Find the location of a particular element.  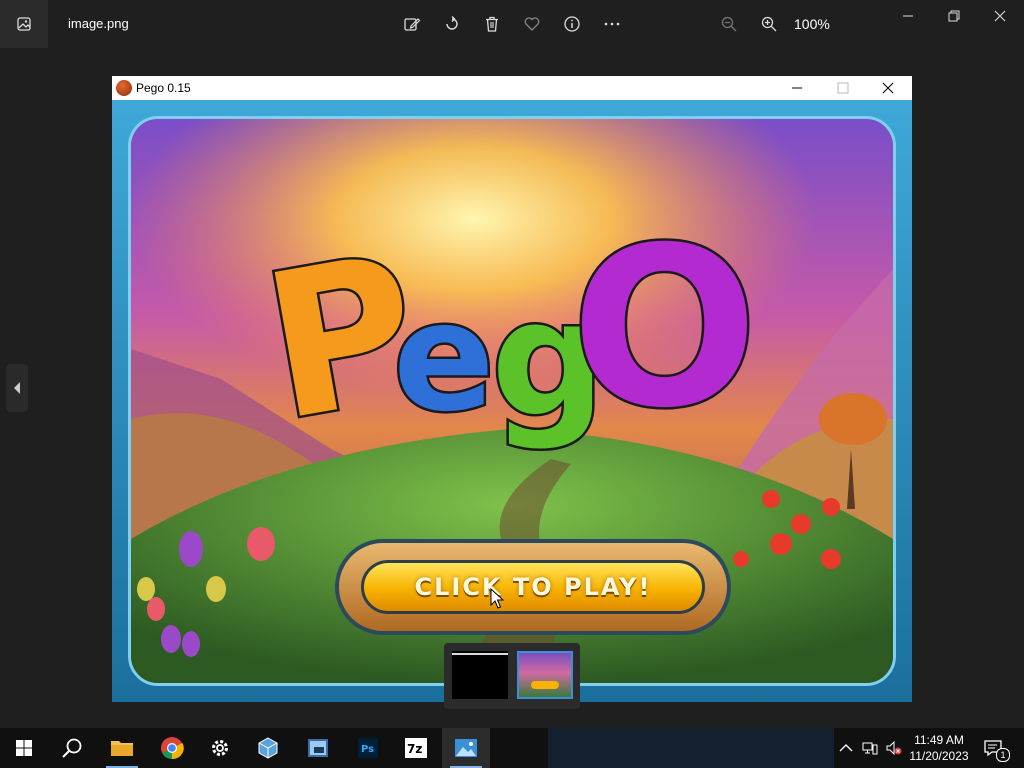

svg-text: 7z is located at coordinates (414, 749).